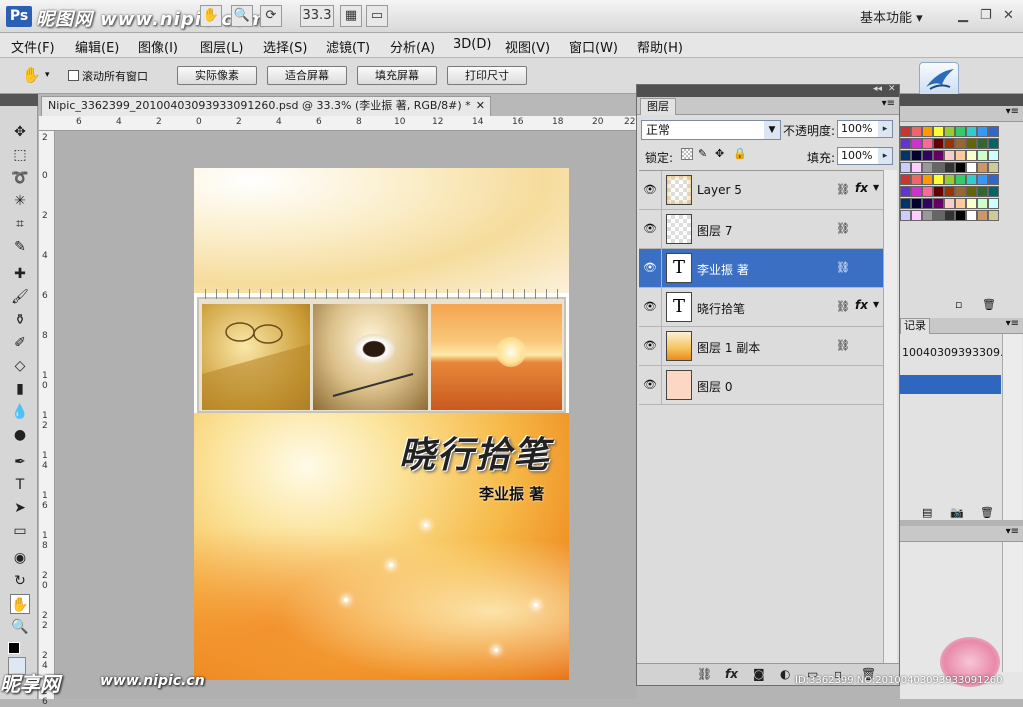  Describe the element at coordinates (761, 385) in the screenshot. I see `layer-row: 👁 图层 0` at that location.